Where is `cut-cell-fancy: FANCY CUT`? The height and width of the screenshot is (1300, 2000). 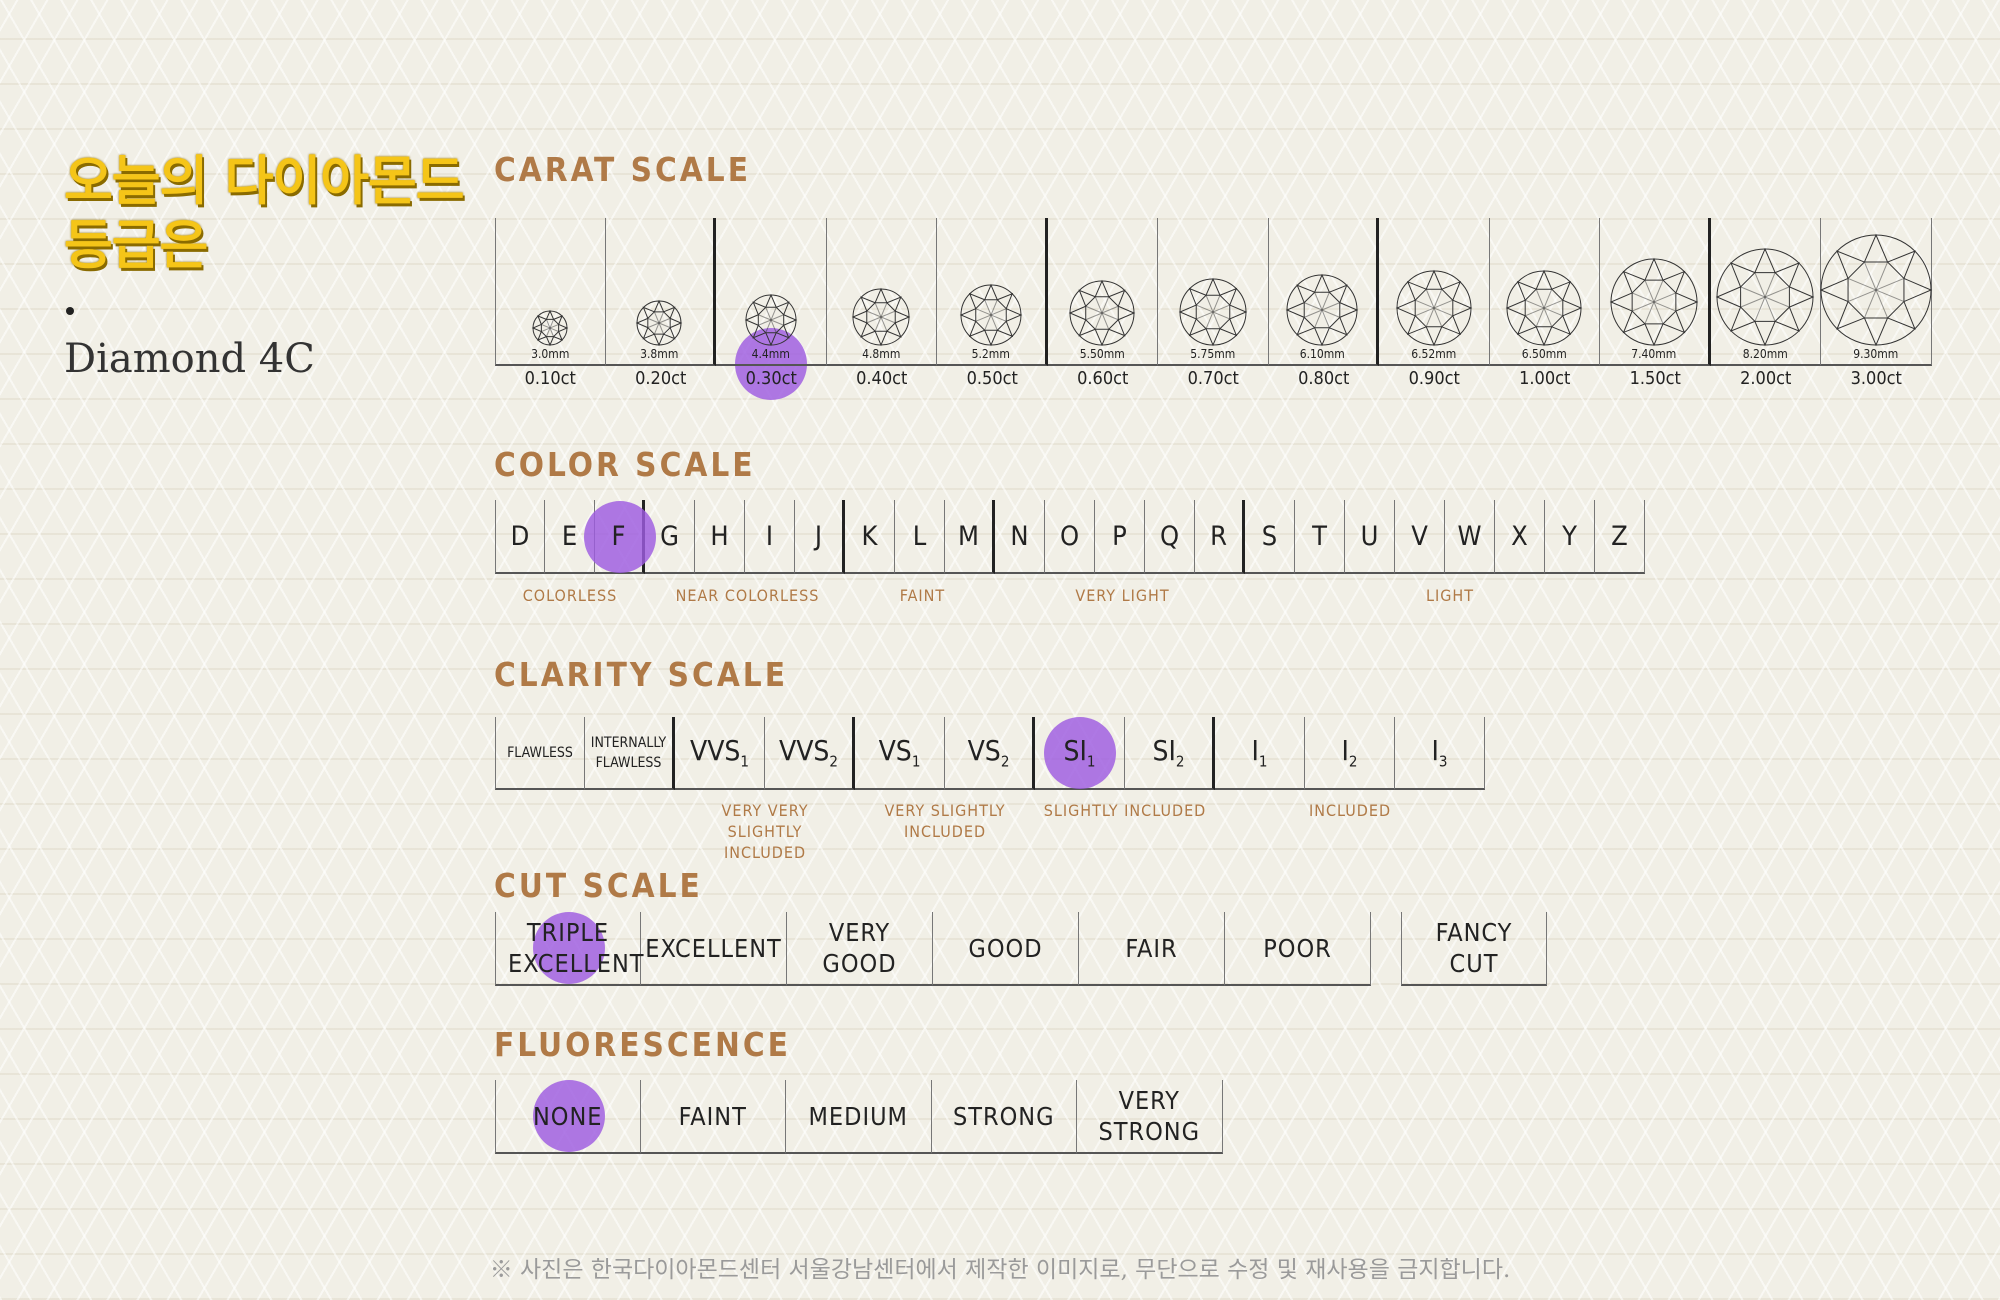
cut-cell-fancy: FANCY CUT is located at coordinates (1474, 949).